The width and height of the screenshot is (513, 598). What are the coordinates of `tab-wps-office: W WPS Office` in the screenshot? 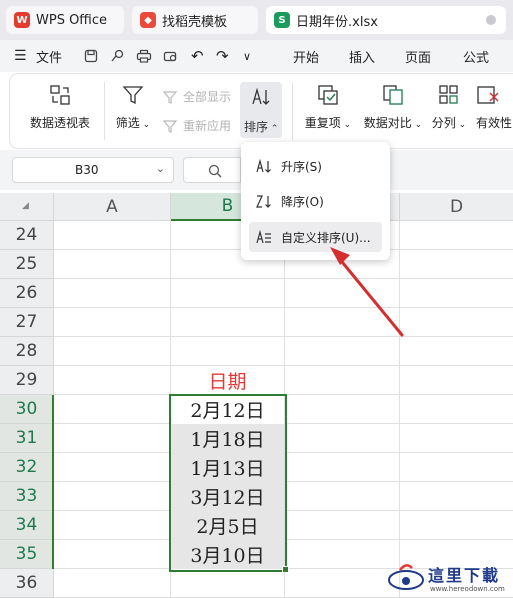 It's located at (65, 20).